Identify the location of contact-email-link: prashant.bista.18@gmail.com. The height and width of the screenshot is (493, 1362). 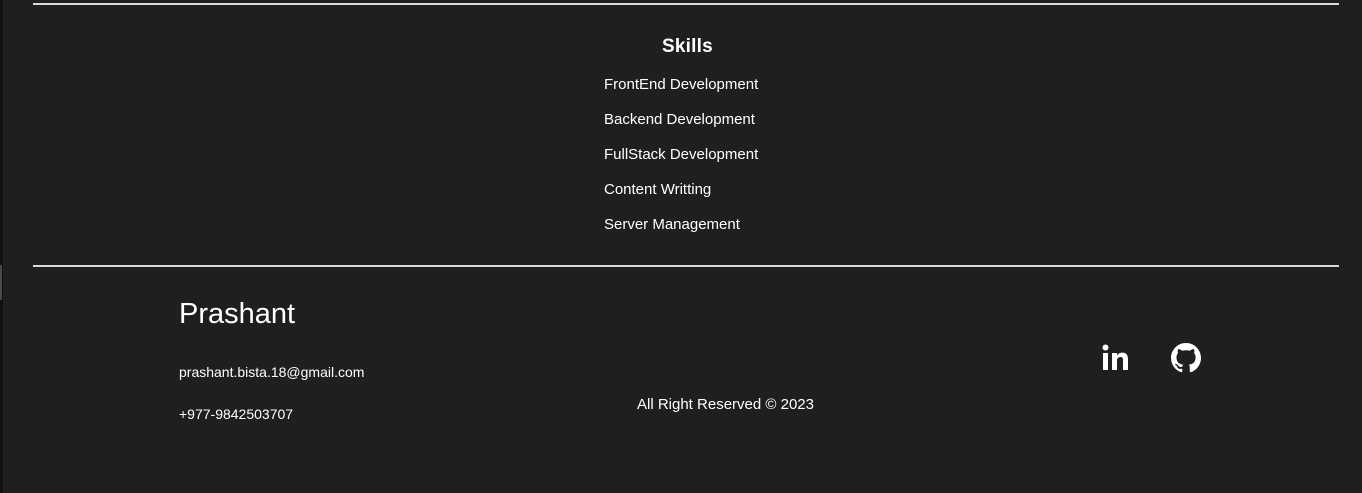
(271, 372).